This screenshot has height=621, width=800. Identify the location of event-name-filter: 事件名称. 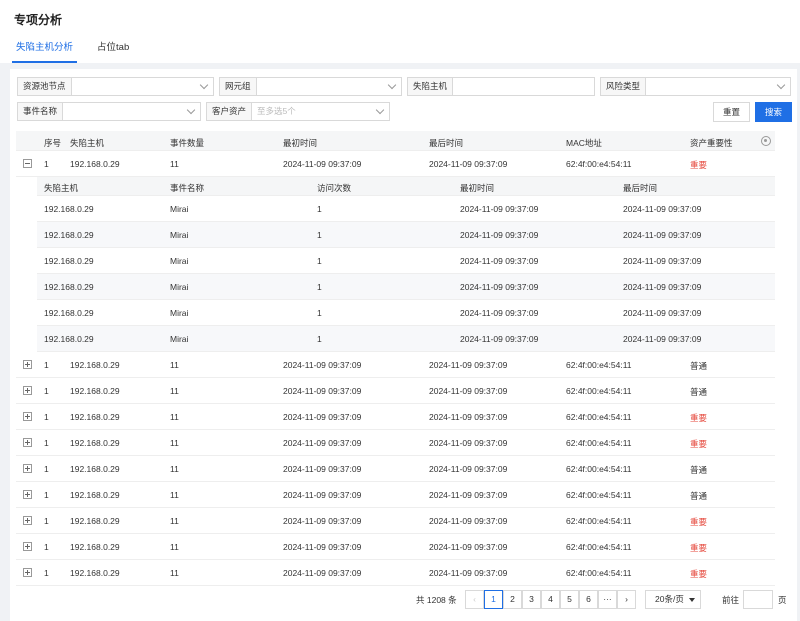
(109, 111).